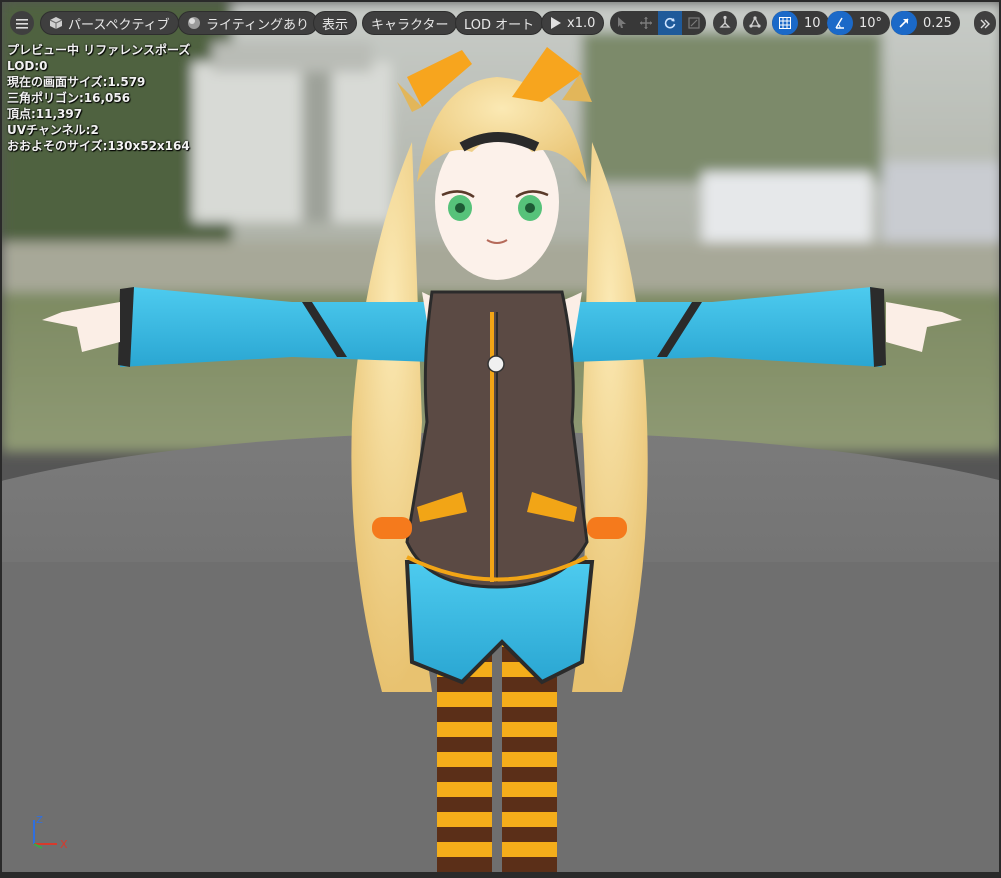 The width and height of the screenshot is (1001, 878). I want to click on scale-snap-value: 0.25, so click(937, 23).